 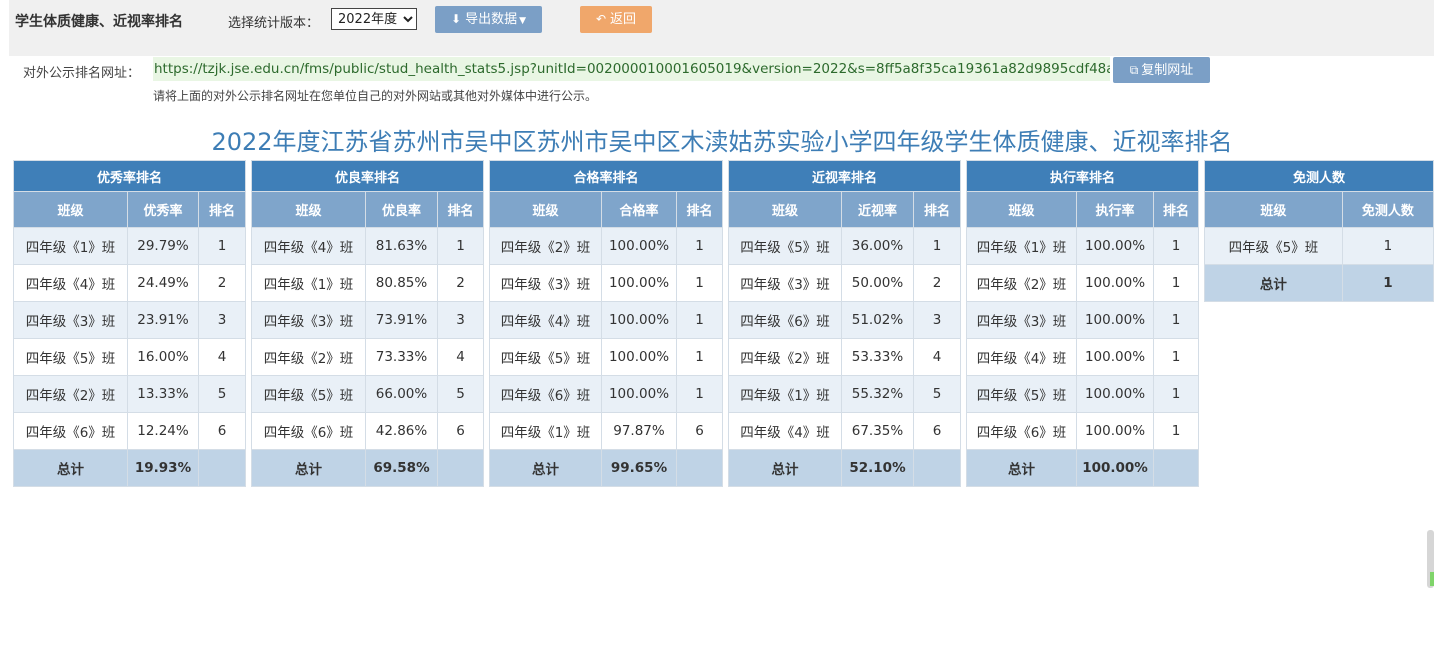 I want to click on table-row: 四年级《3》班 73.91% 3, so click(x=367, y=320).